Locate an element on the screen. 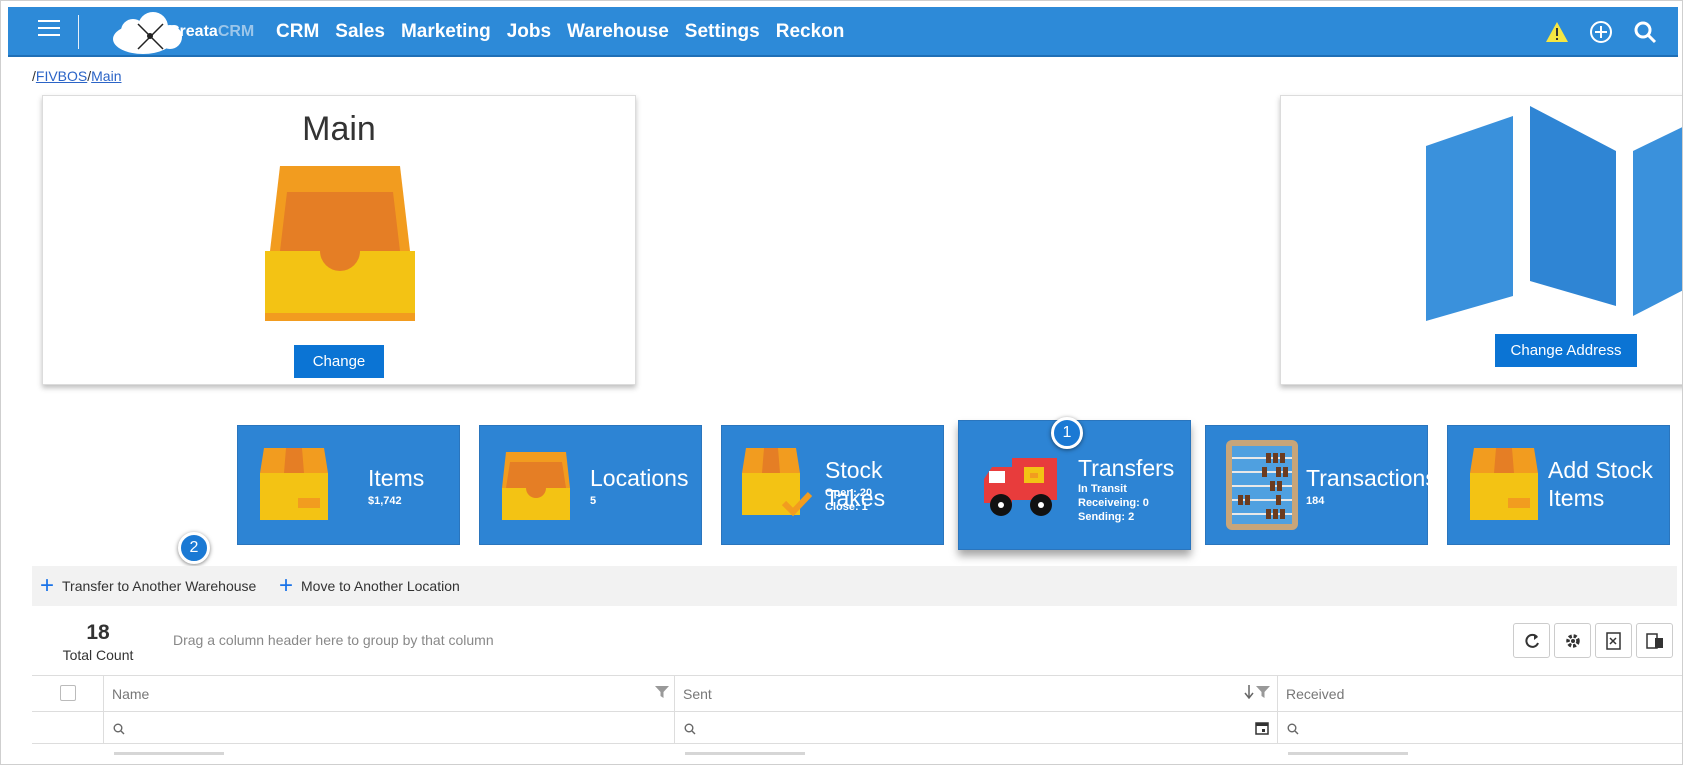  transfer-to-another-warehouse-label: Transfer to Another Warehouse is located at coordinates (159, 586).